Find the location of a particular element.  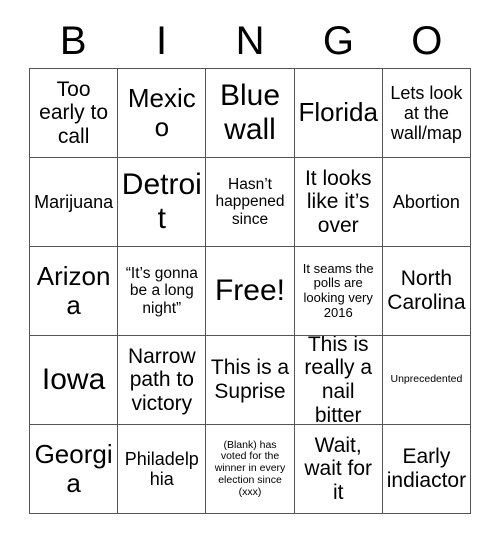

header-letter-g: G is located at coordinates (338, 40).